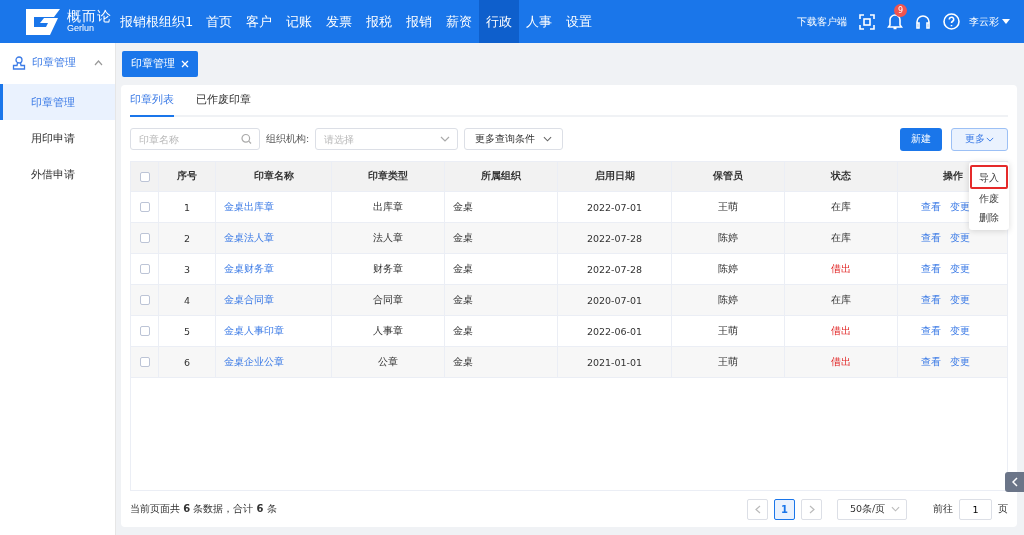 This screenshot has width=1024, height=535. I want to click on table-cell: 3, so click(187, 269).